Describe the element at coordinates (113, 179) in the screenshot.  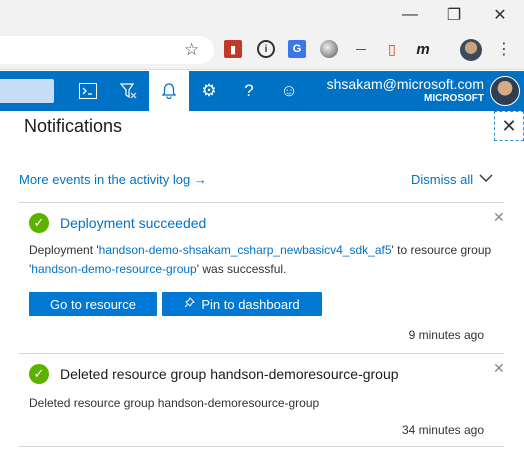
I see `activity-log-link: More events in the activity log →` at that location.